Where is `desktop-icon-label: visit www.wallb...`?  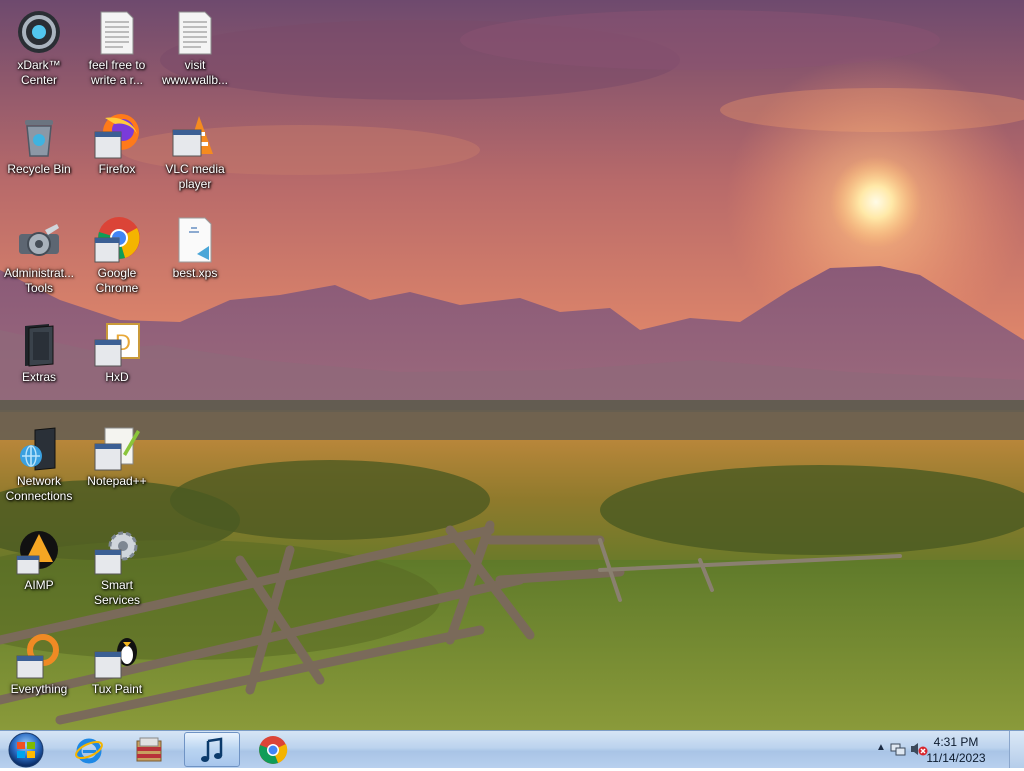
desktop-icon-label: visit www.wallb... is located at coordinates (195, 72).